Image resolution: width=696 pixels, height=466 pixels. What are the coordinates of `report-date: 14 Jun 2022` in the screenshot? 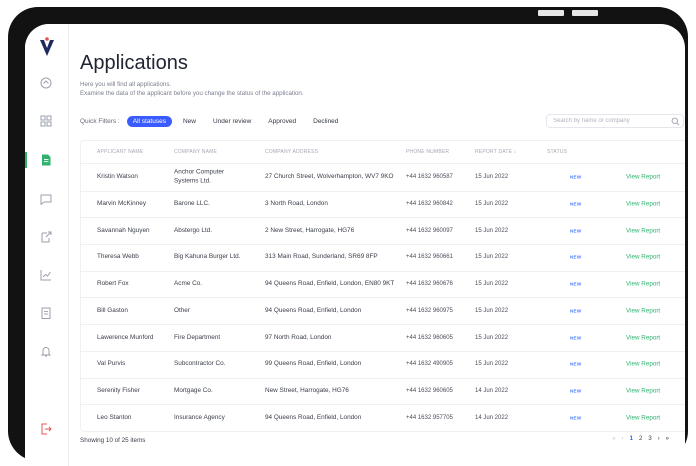 It's located at (492, 390).